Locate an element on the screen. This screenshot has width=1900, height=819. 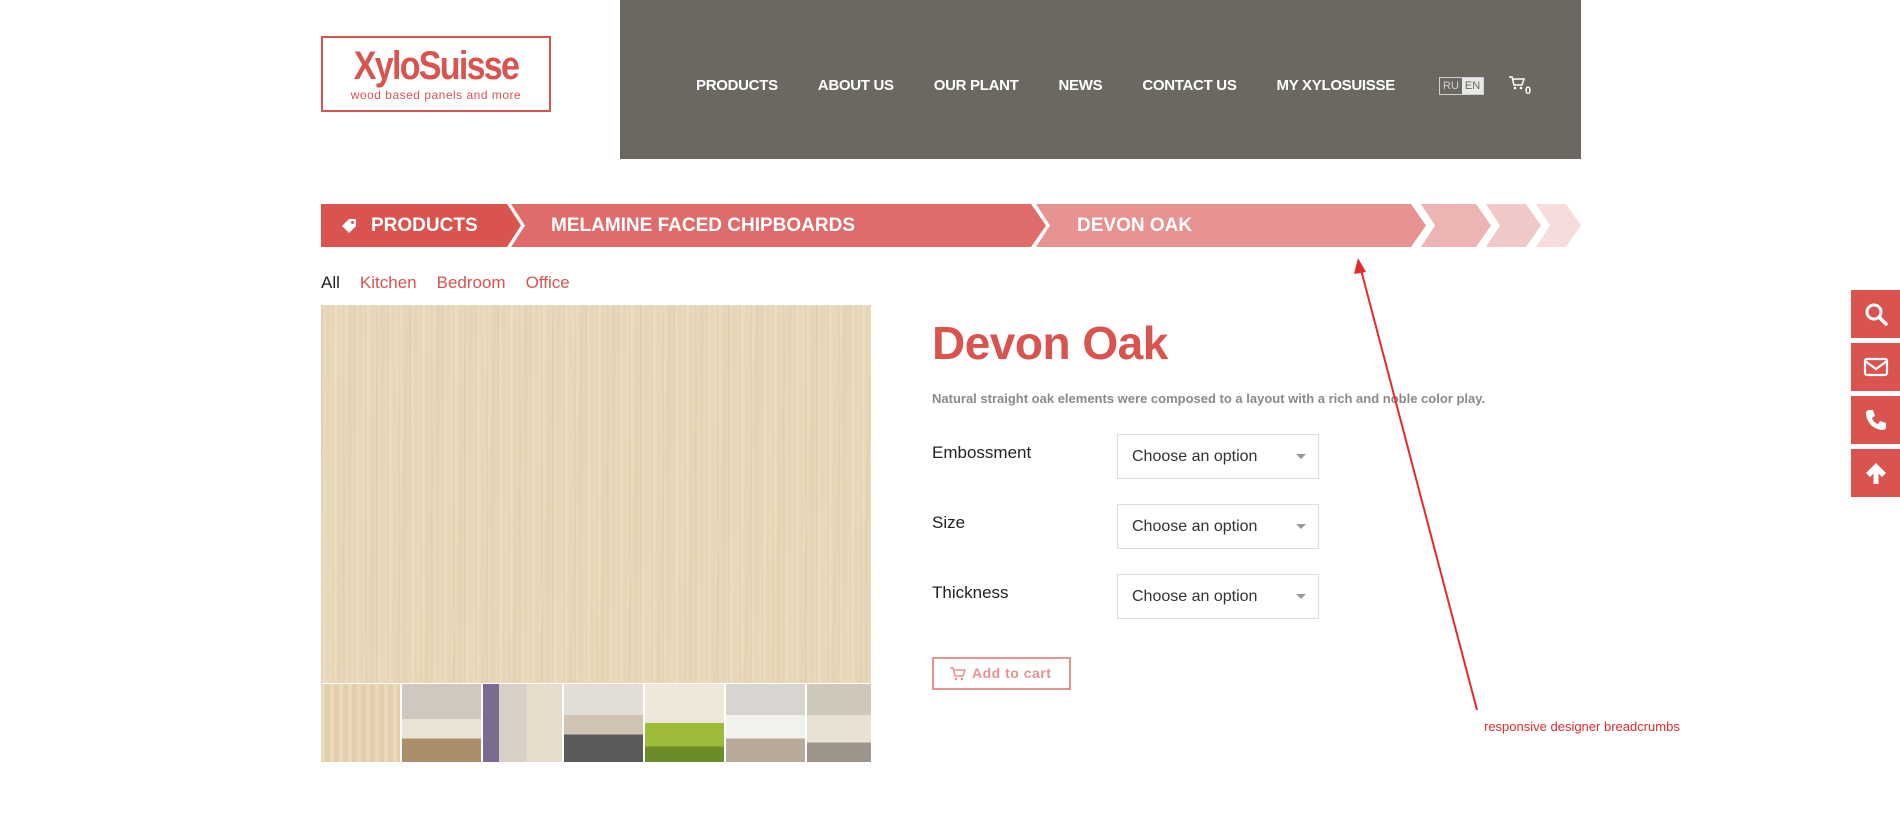
embossment-select: Choose an option is located at coordinates (1218, 456).